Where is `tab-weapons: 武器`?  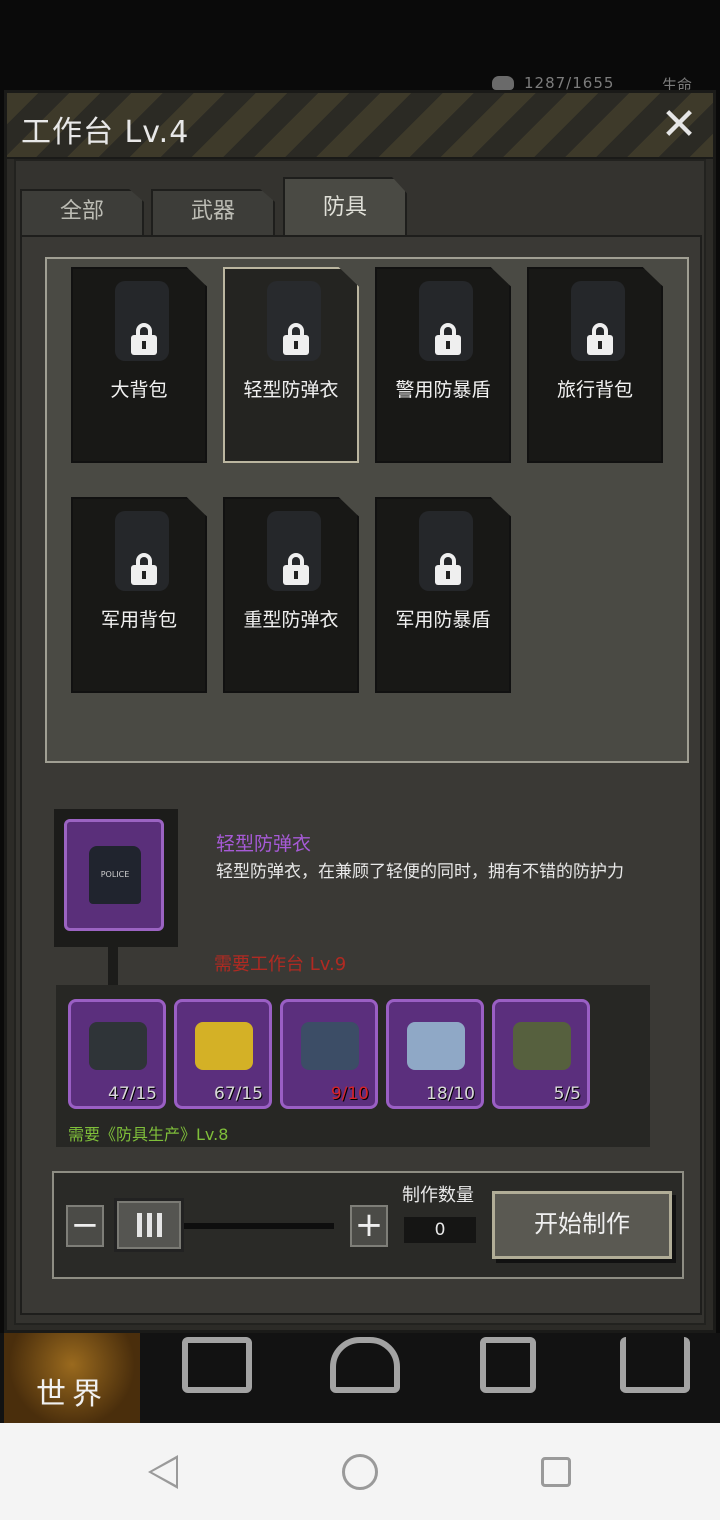
tab-weapons: 武器 is located at coordinates (213, 212).